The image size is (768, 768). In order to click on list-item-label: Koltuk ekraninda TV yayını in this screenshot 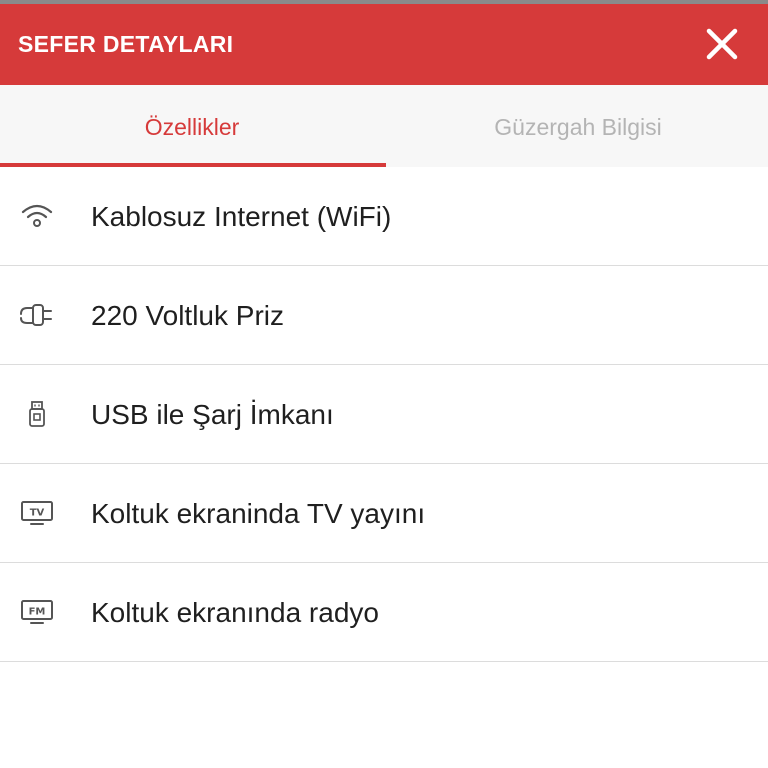, I will do `click(258, 513)`.